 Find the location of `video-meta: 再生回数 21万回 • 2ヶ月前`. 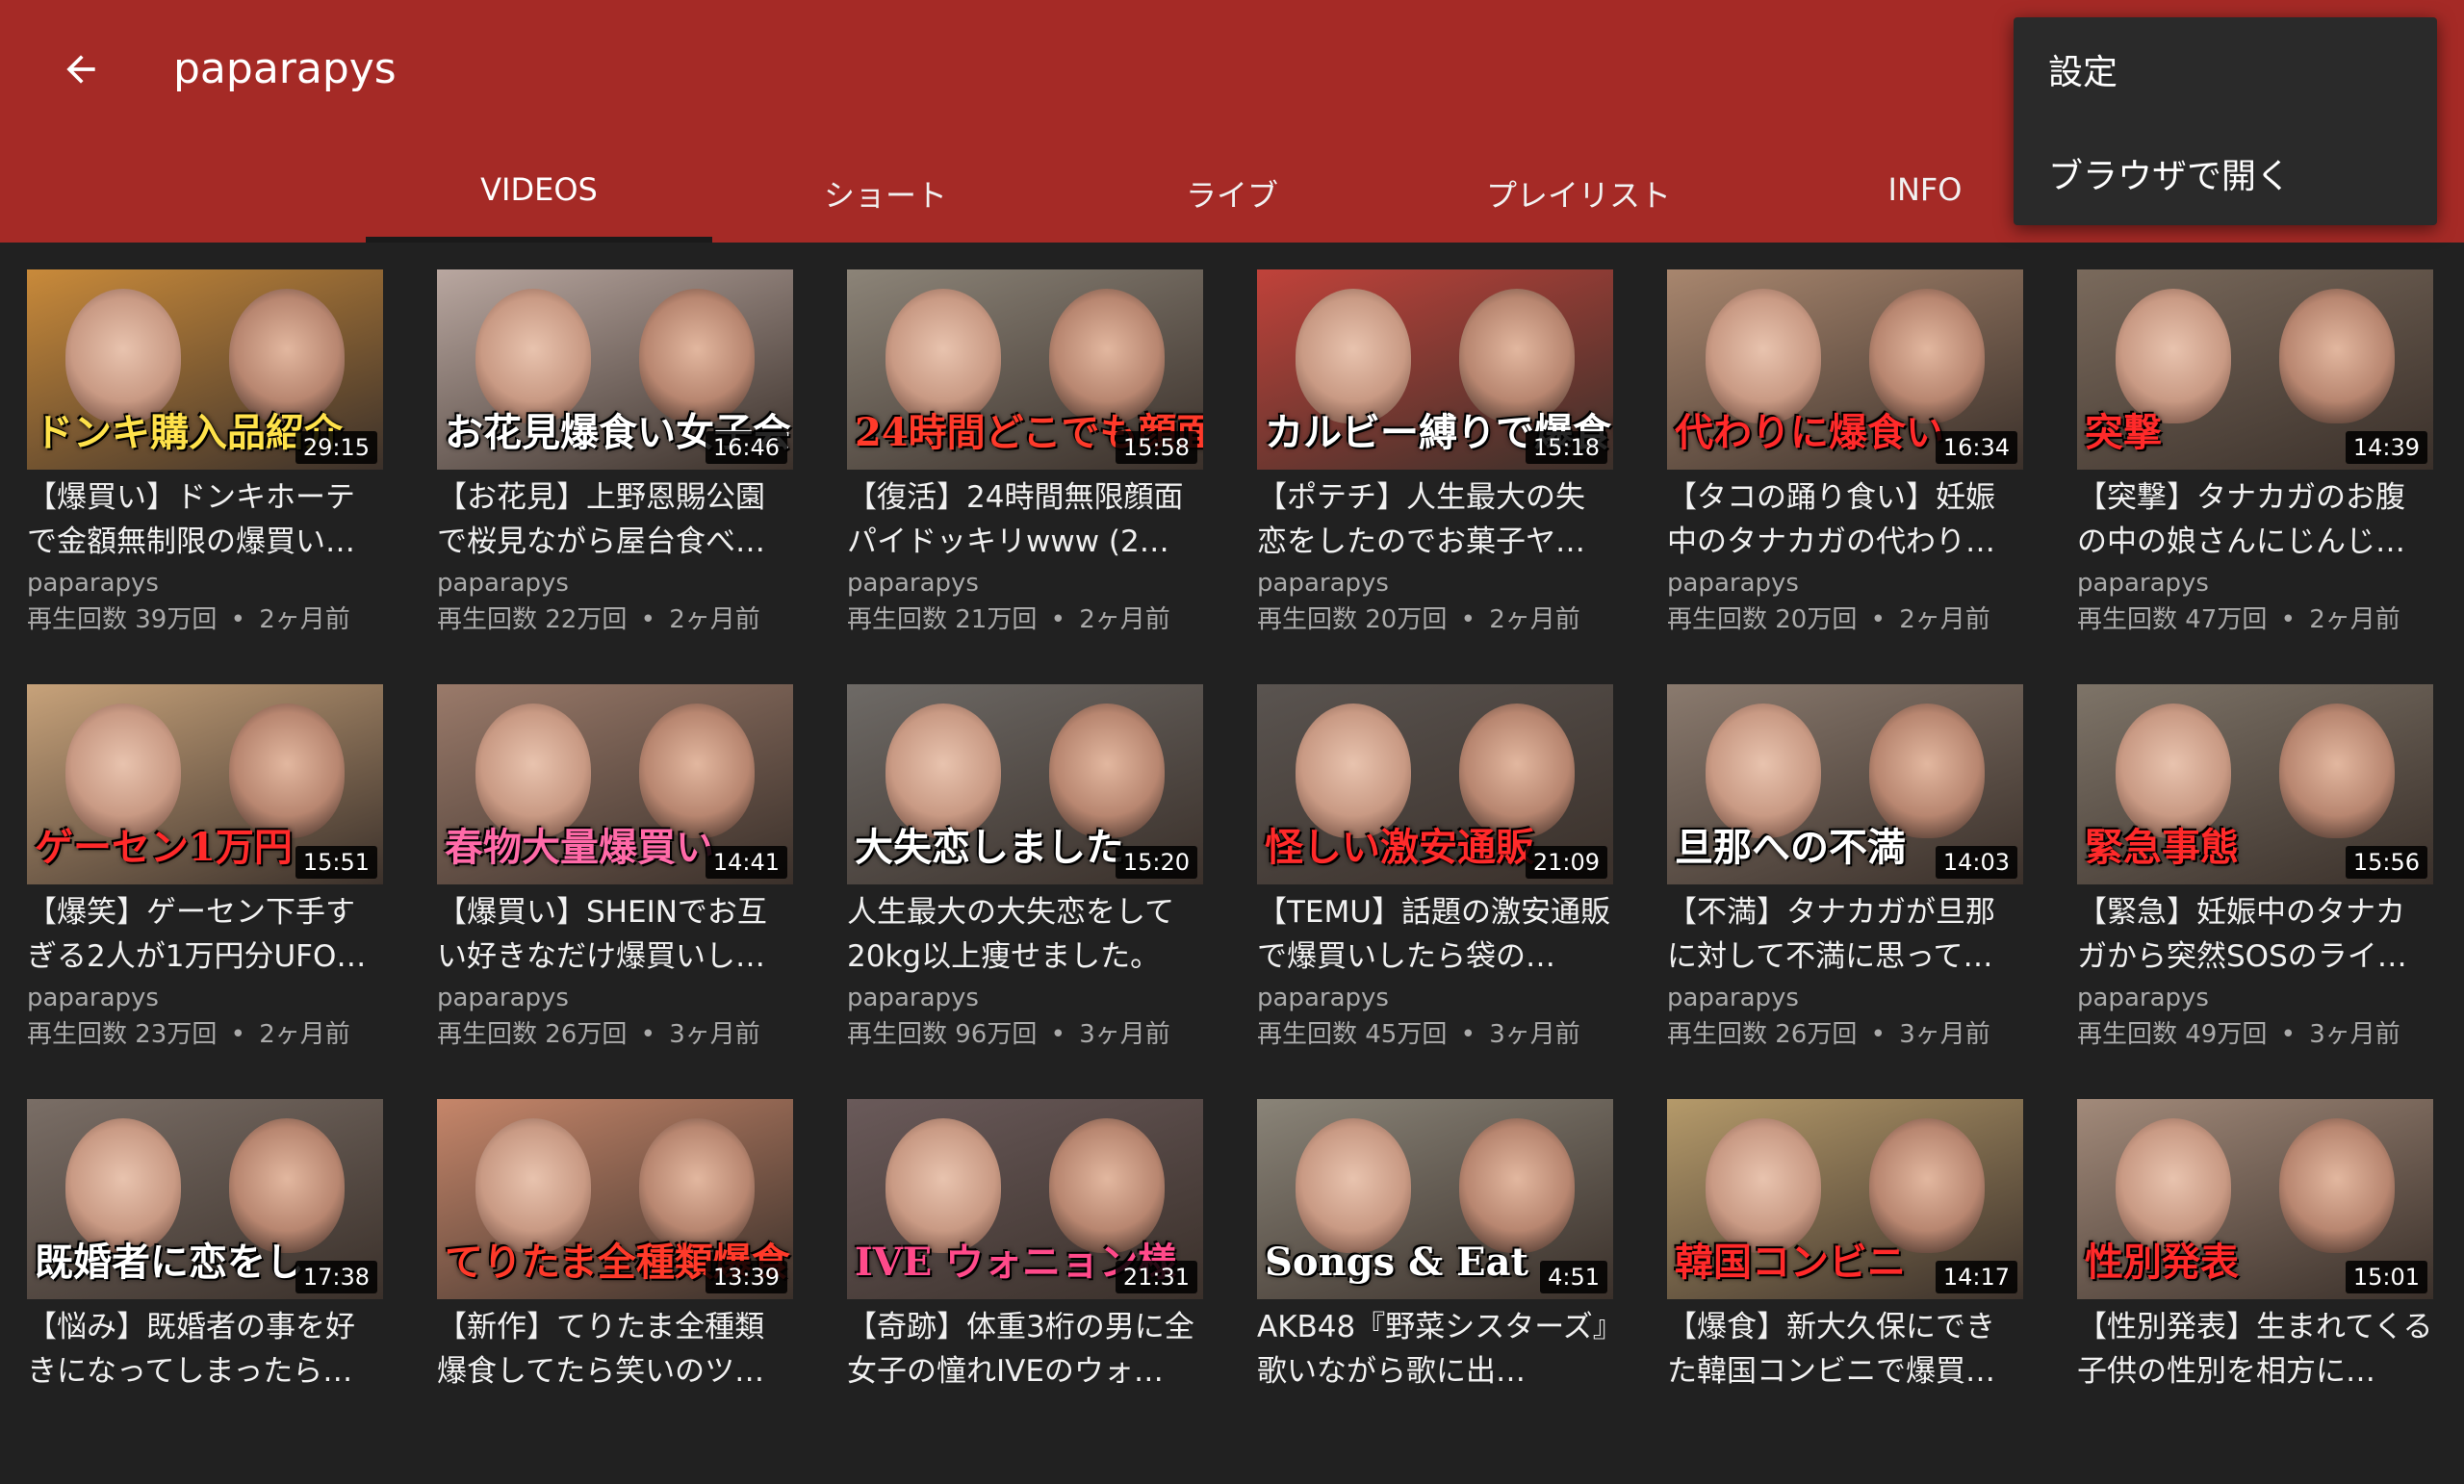

video-meta: 再生回数 21万回 • 2ヶ月前 is located at coordinates (1008, 619).